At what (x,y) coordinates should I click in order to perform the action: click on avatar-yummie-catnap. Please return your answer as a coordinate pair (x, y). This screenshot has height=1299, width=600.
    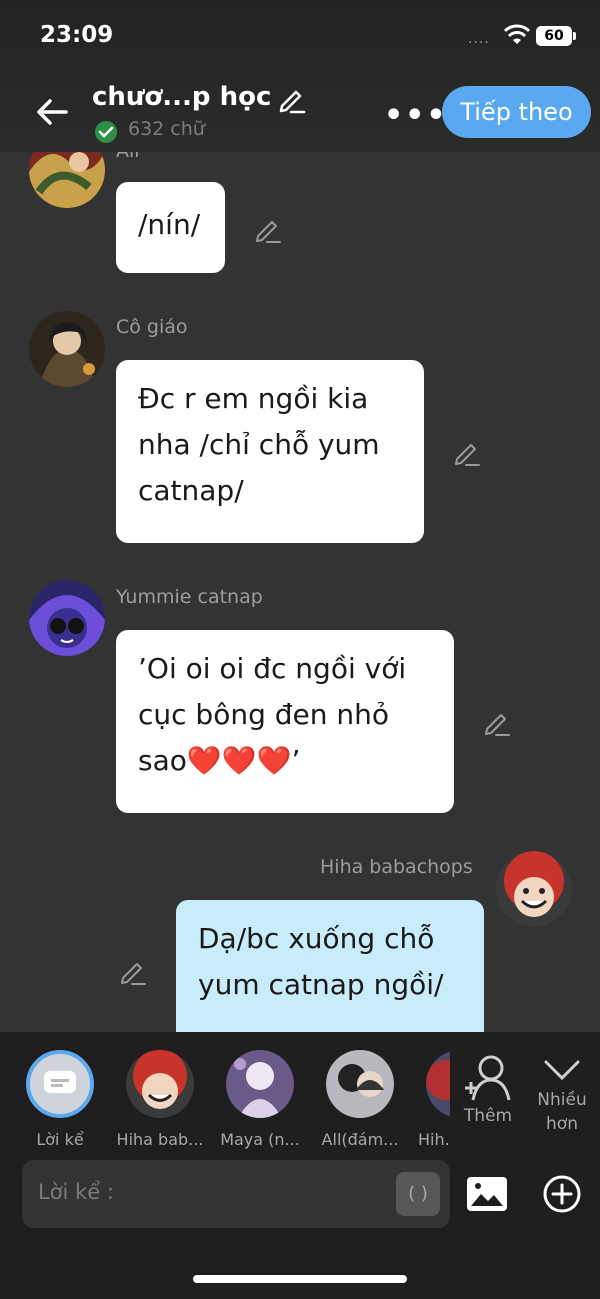
    Looking at the image, I should click on (67, 618).